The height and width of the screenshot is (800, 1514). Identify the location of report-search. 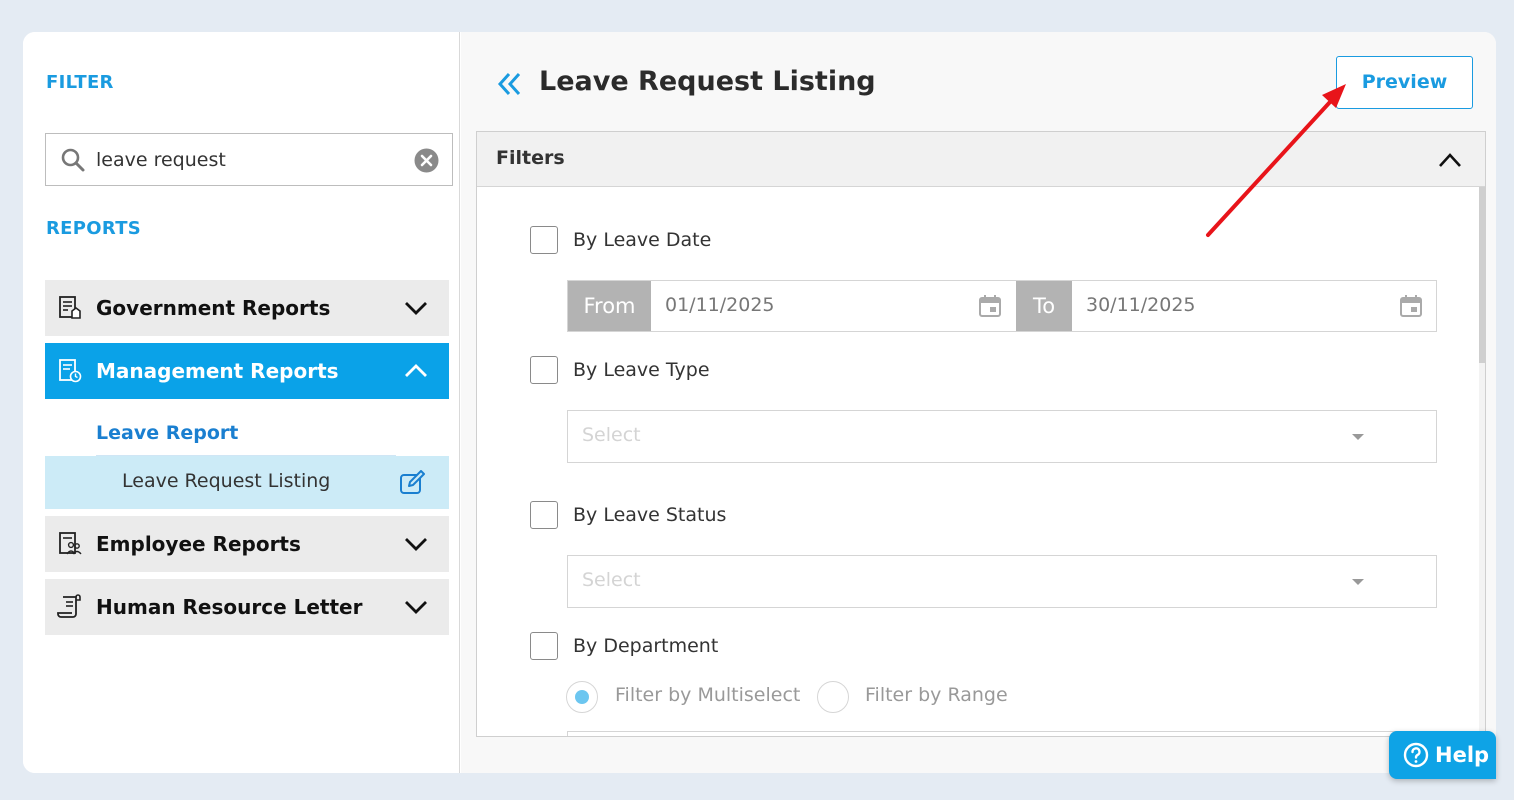
(249, 159).